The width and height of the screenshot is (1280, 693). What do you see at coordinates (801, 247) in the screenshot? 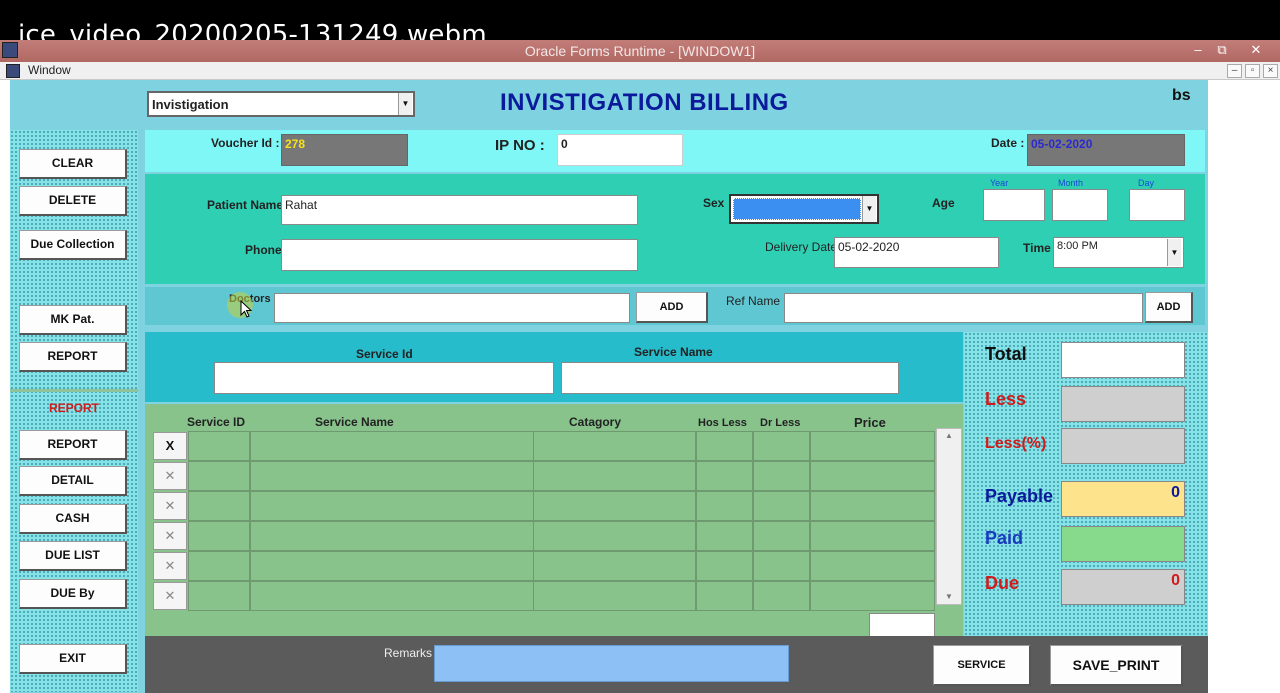
I see `delivery-date-label: Delivery Date` at bounding box center [801, 247].